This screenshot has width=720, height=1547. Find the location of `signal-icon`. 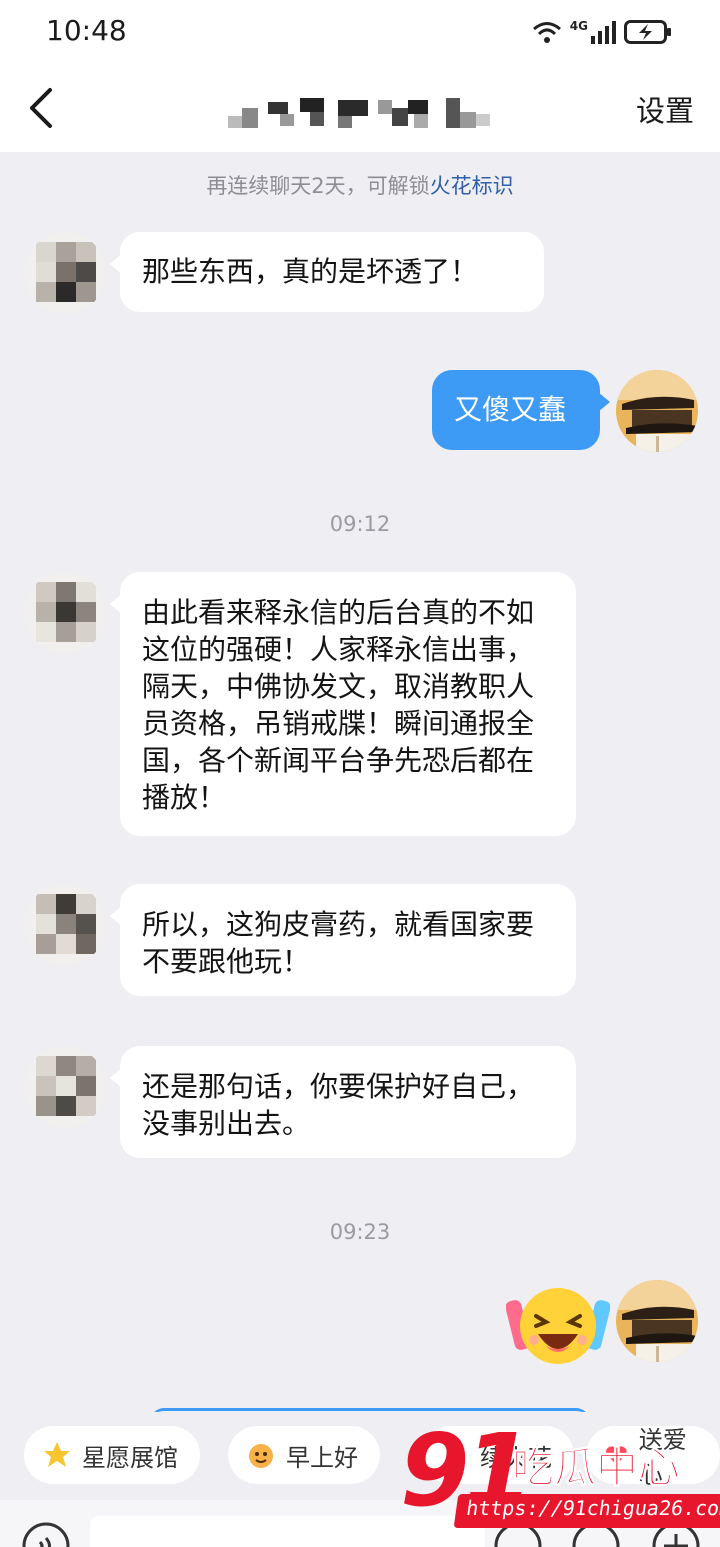

signal-icon is located at coordinates (603, 32).